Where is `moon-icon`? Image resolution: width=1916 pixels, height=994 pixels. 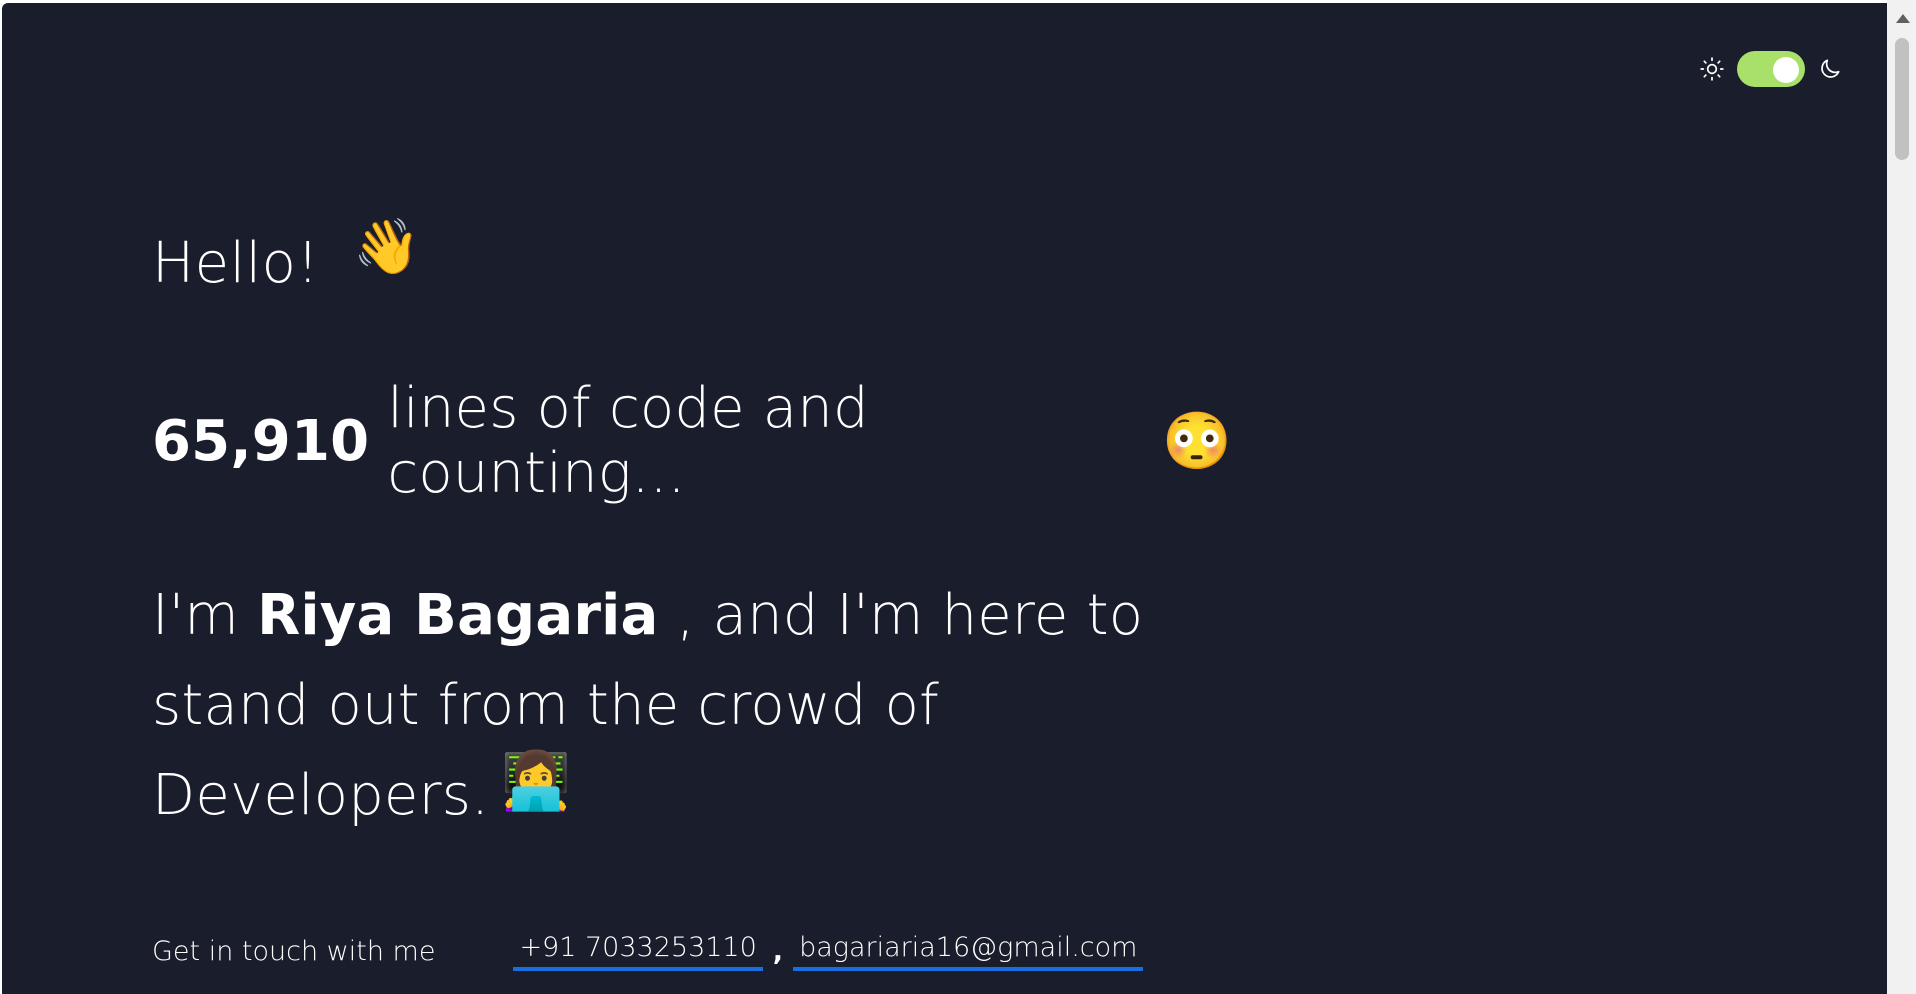 moon-icon is located at coordinates (1830, 68).